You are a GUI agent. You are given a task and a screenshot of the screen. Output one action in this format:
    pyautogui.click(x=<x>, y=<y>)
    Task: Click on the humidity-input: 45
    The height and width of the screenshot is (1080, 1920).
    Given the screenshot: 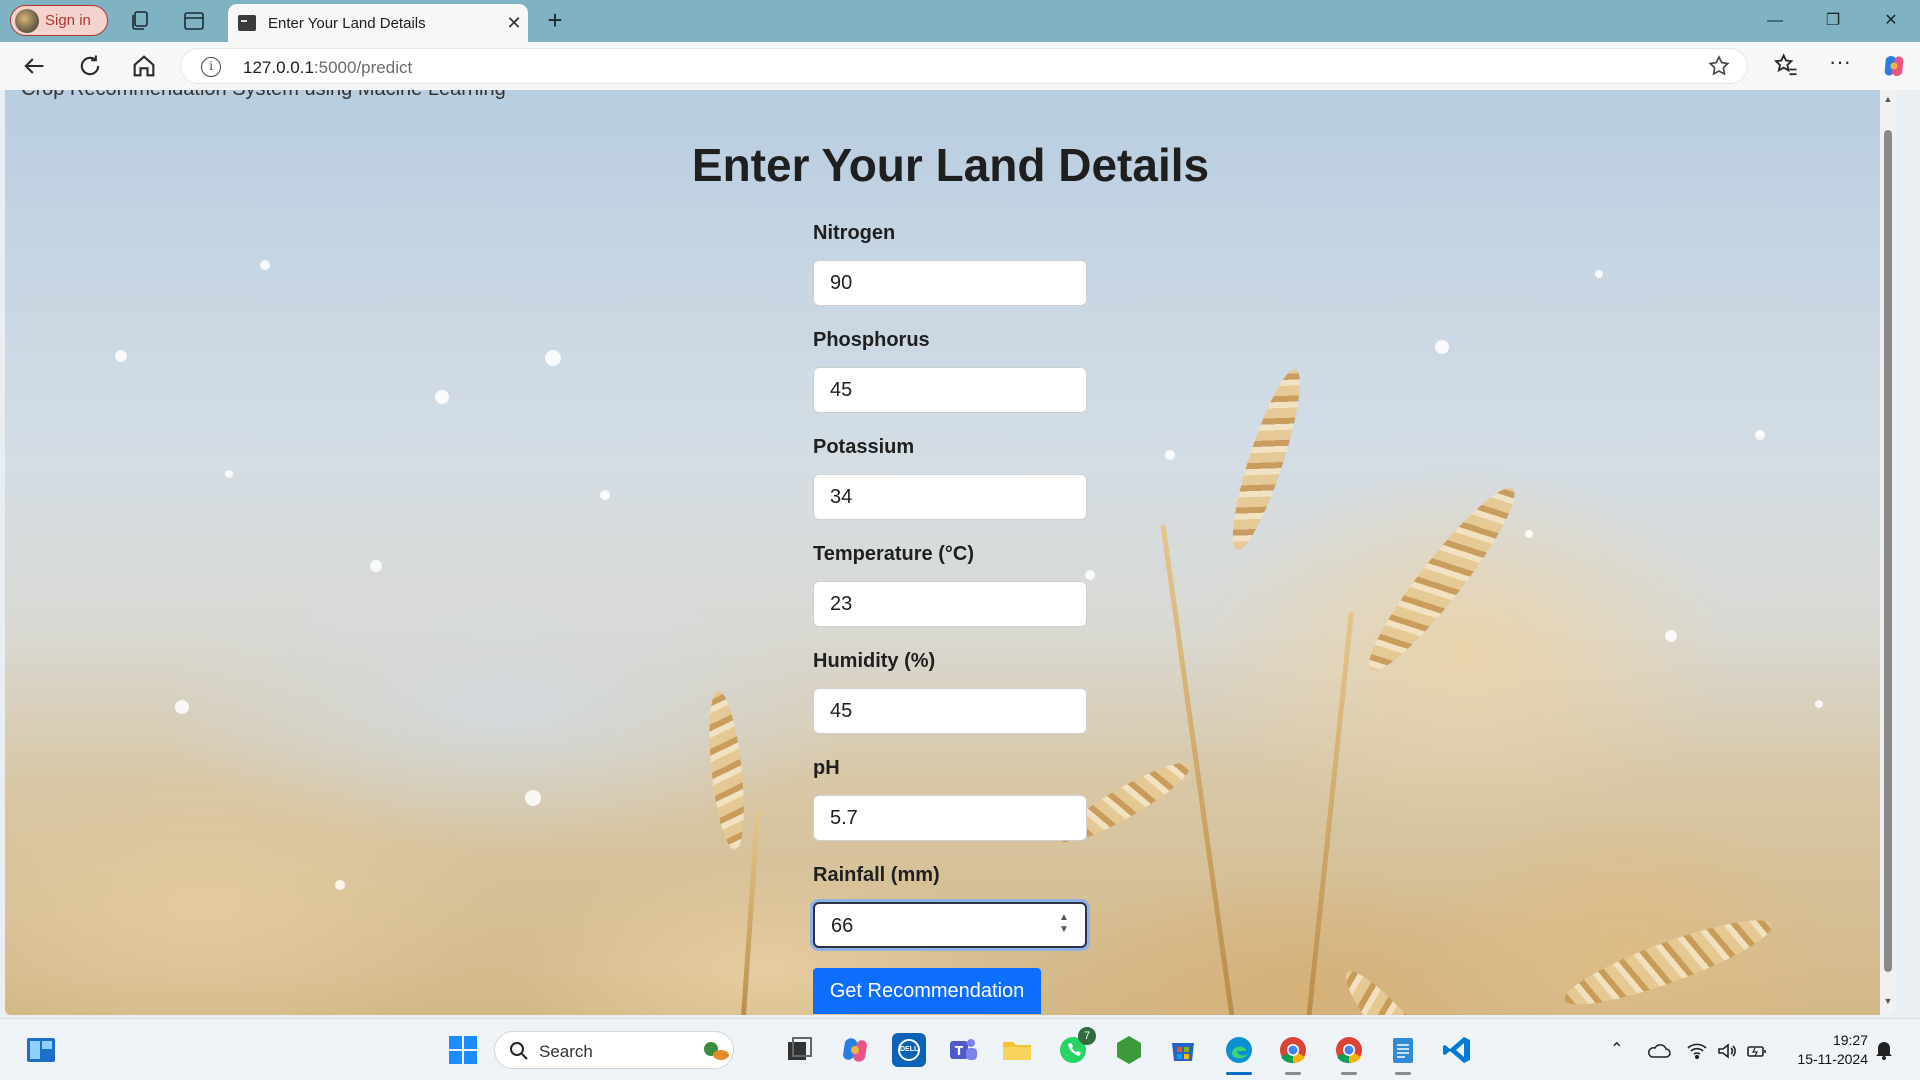 What is the action you would take?
    pyautogui.click(x=950, y=711)
    